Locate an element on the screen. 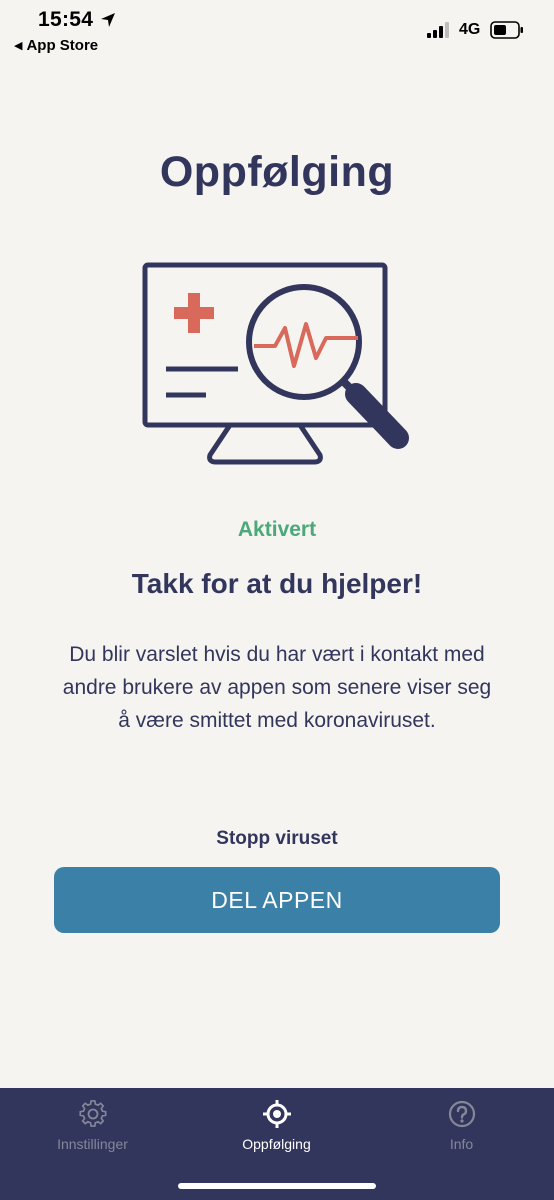  status-time: 15:54 is located at coordinates (66, 19).